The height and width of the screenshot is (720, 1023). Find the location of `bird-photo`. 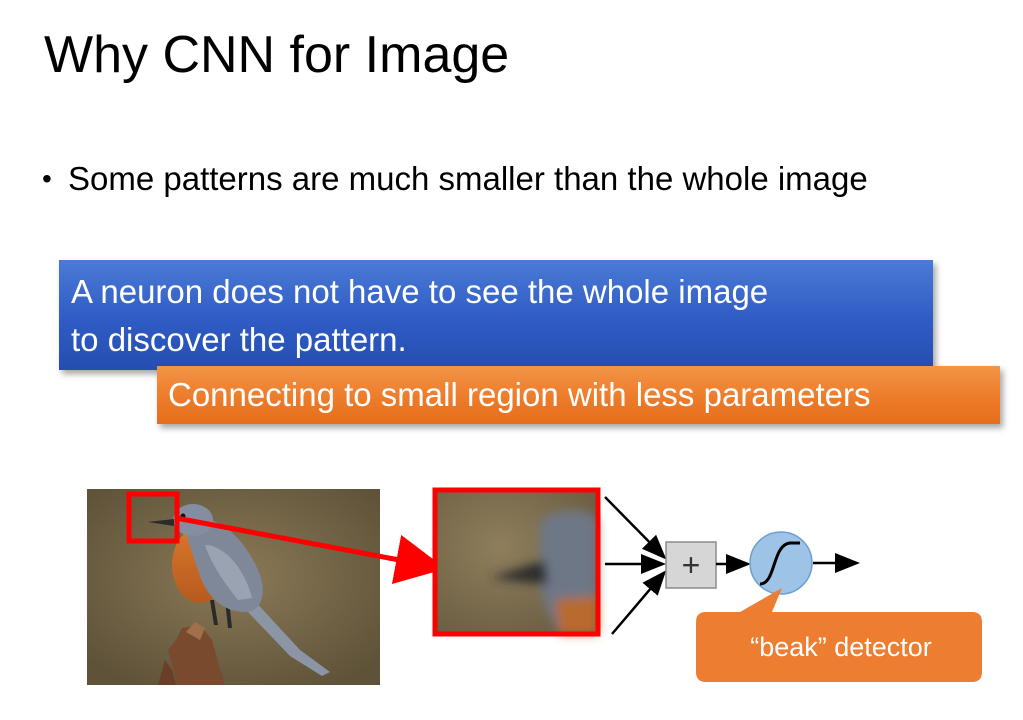

bird-photo is located at coordinates (233, 587).